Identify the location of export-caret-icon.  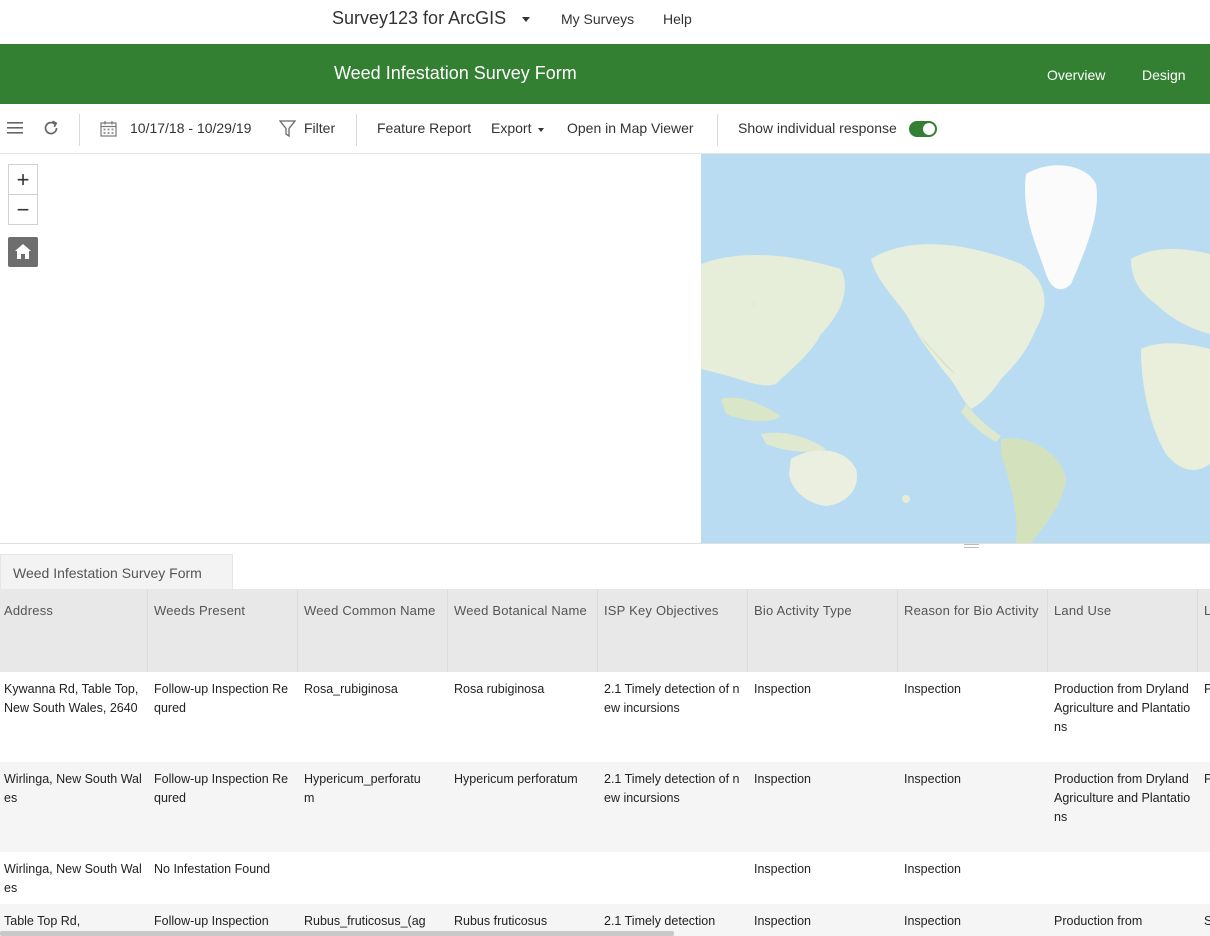
(541, 130).